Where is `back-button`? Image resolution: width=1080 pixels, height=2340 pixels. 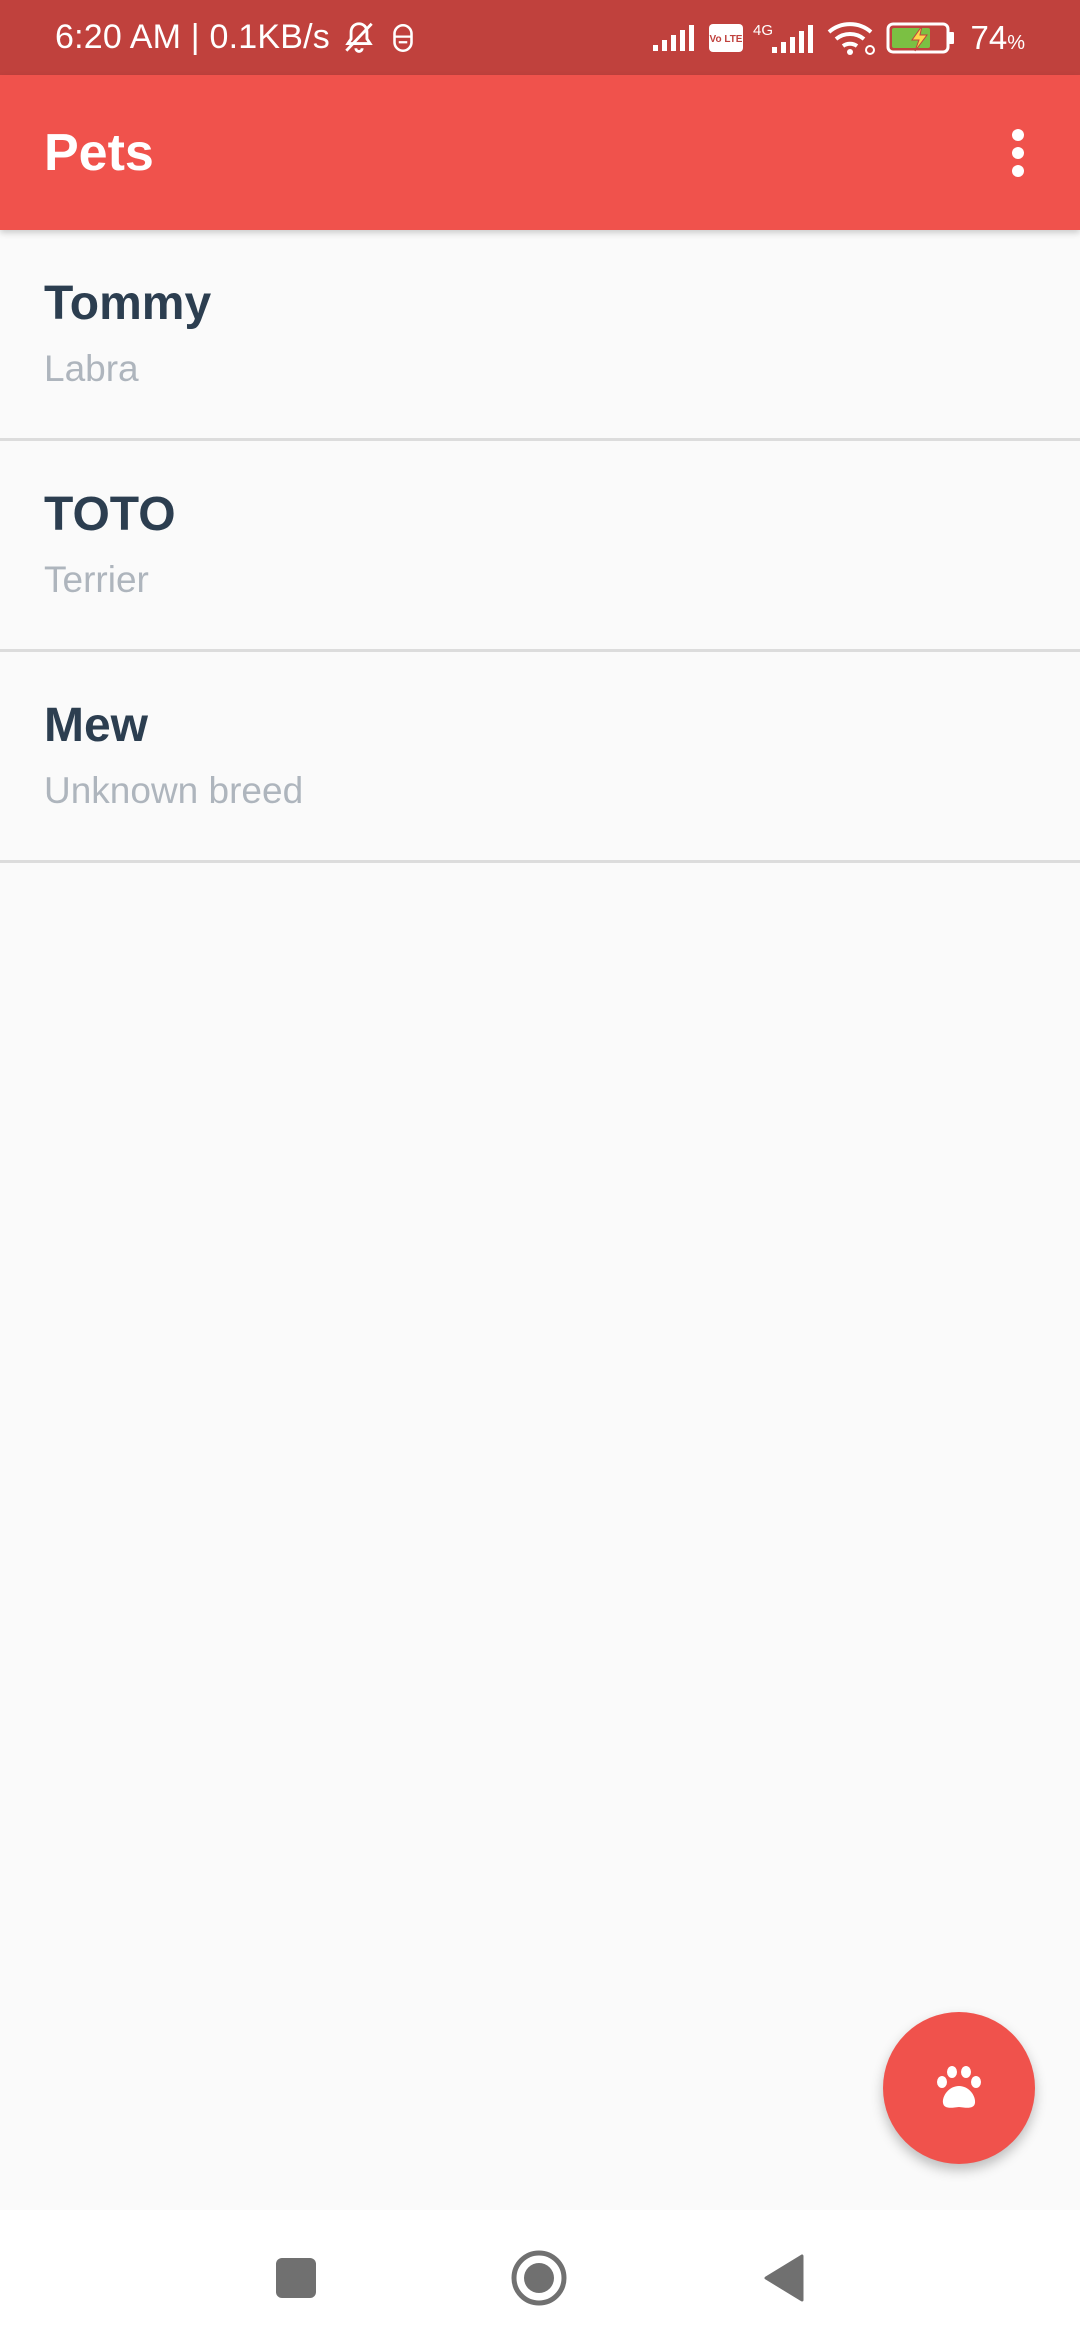
back-button is located at coordinates (784, 2278).